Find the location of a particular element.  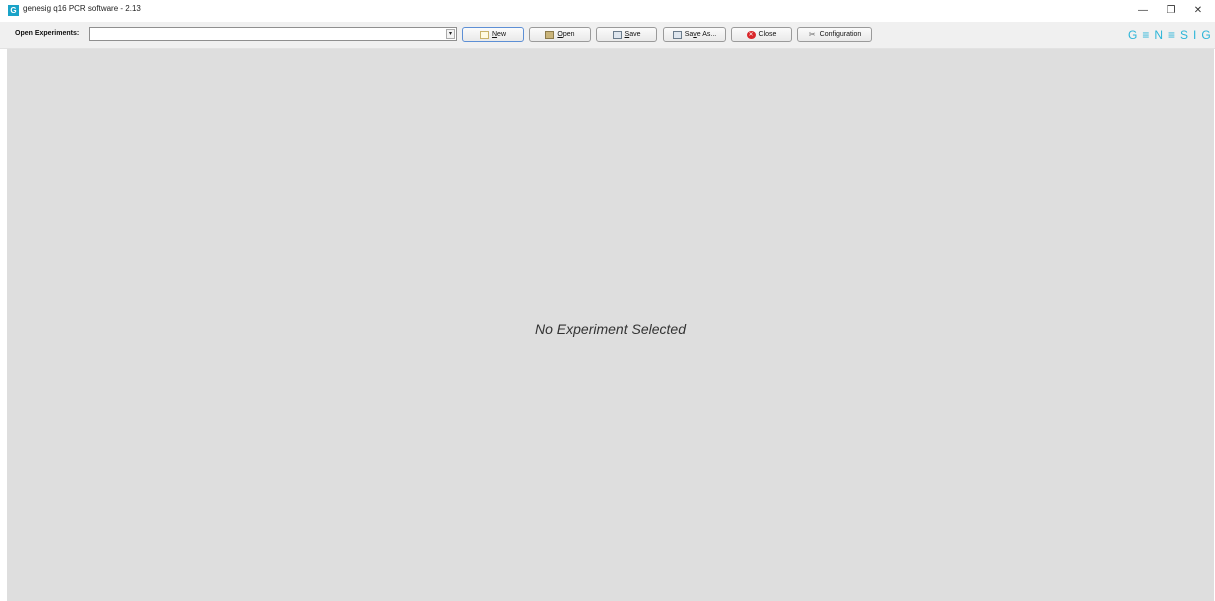

minimize-button: — is located at coordinates (1143, 10).